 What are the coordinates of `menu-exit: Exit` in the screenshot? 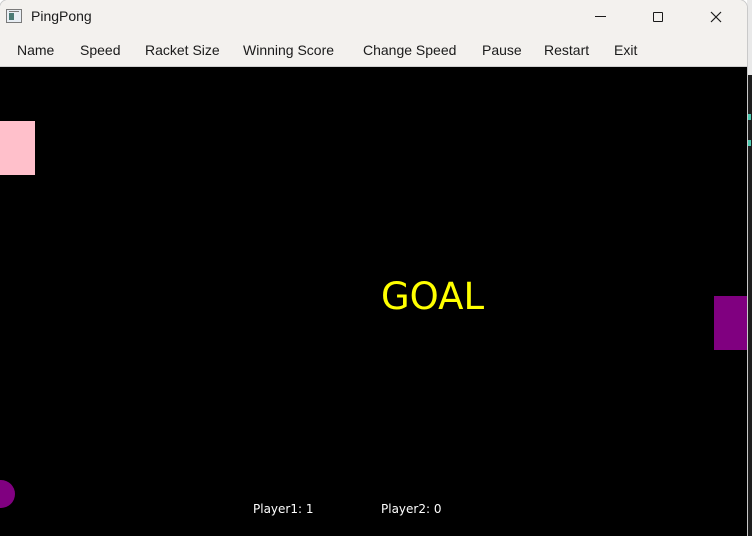 It's located at (625, 50).